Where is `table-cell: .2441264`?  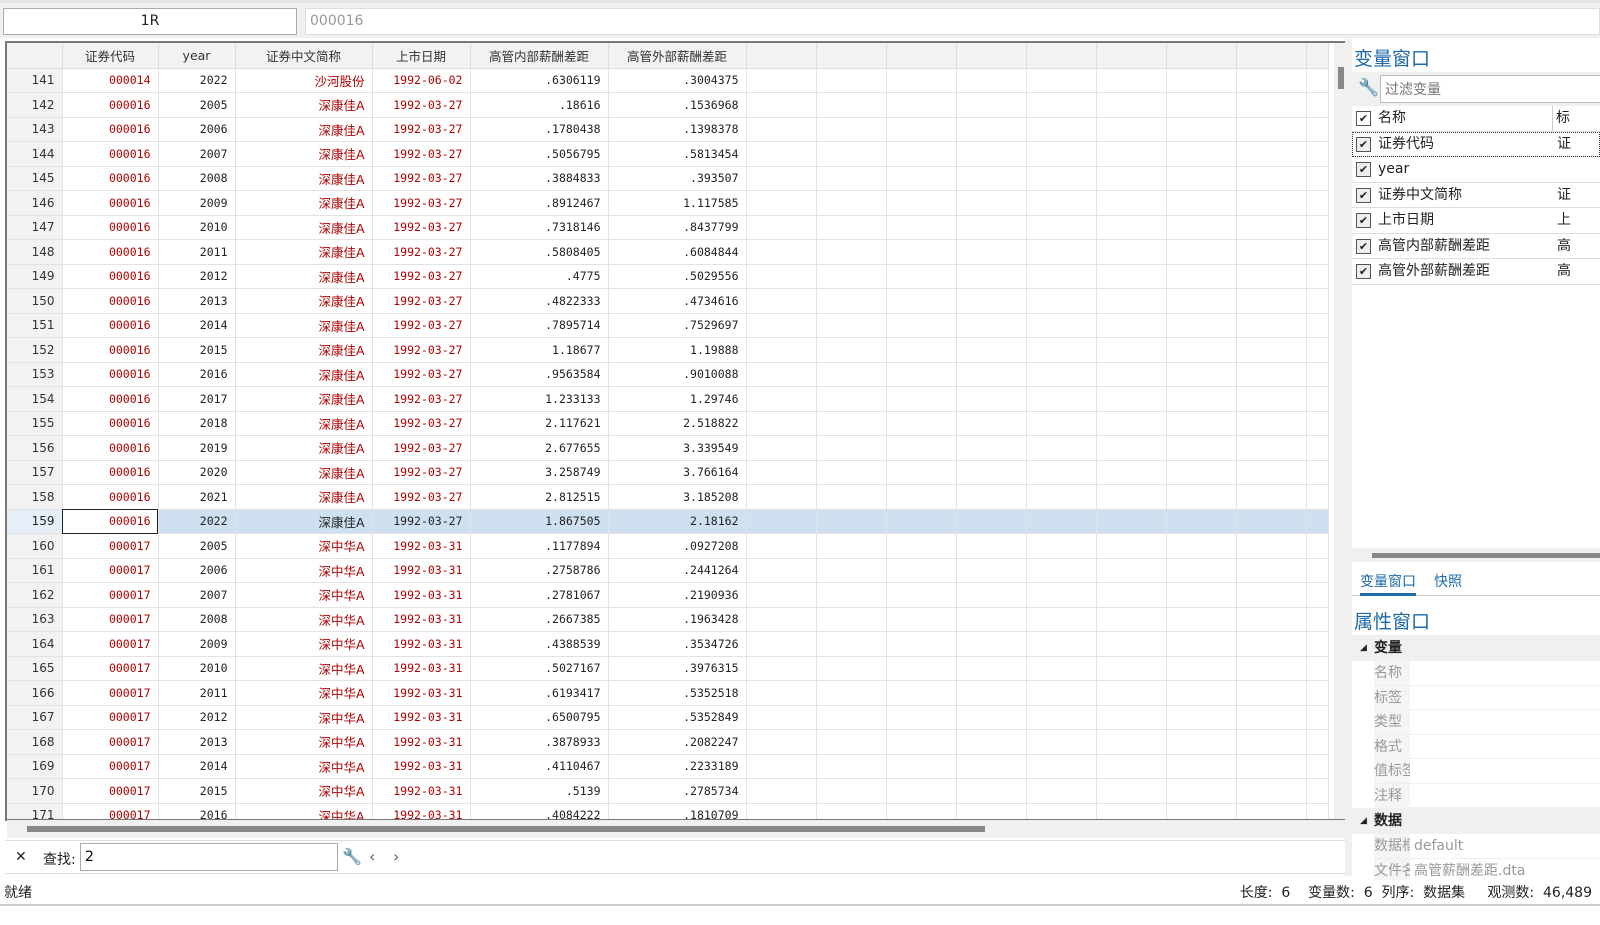
table-cell: .2441264 is located at coordinates (677, 570).